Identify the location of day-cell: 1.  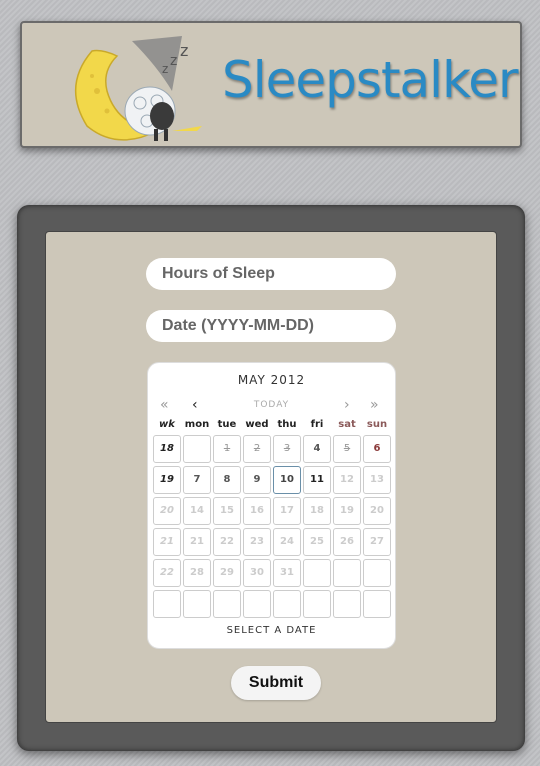
(227, 448).